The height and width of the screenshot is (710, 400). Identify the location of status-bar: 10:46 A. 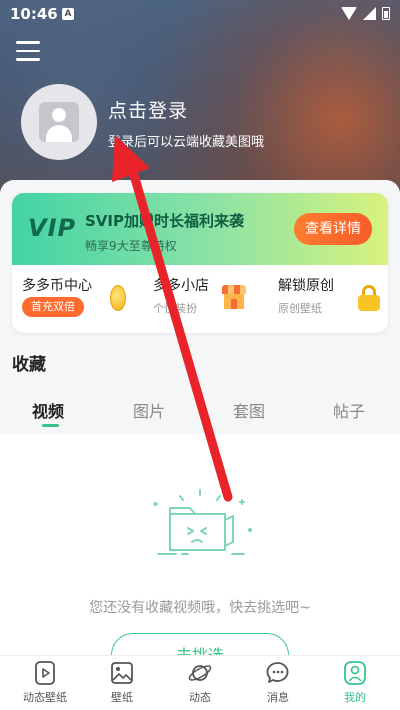
(200, 14).